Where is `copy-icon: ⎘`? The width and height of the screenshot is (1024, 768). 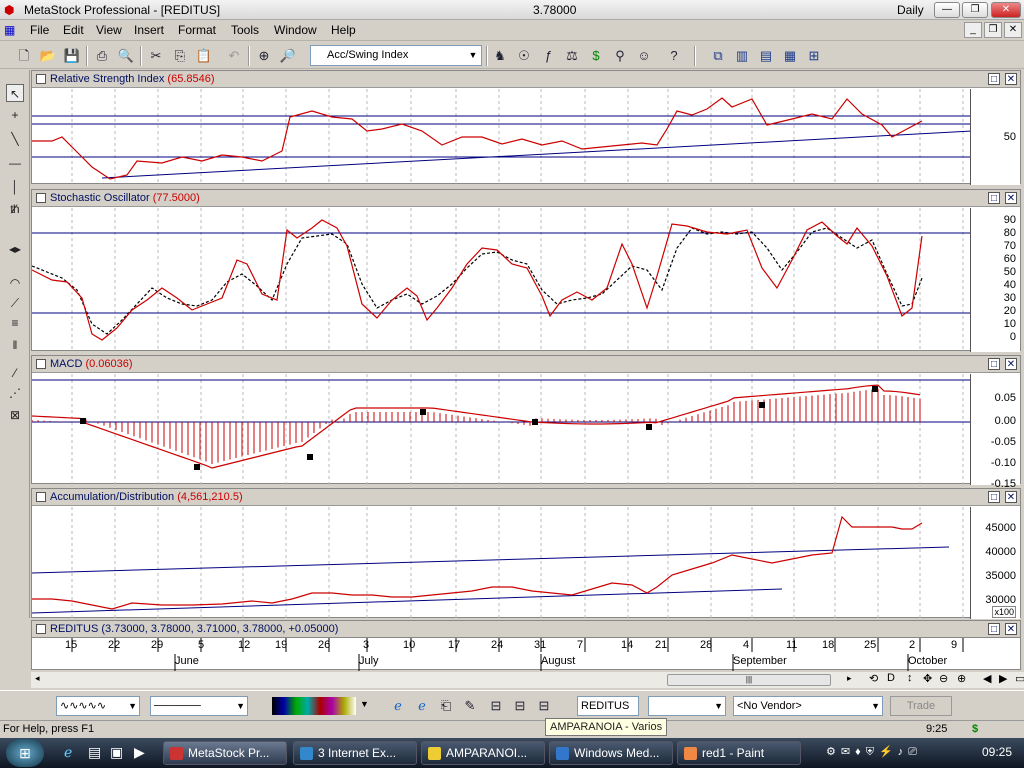 copy-icon: ⎘ is located at coordinates (180, 56).